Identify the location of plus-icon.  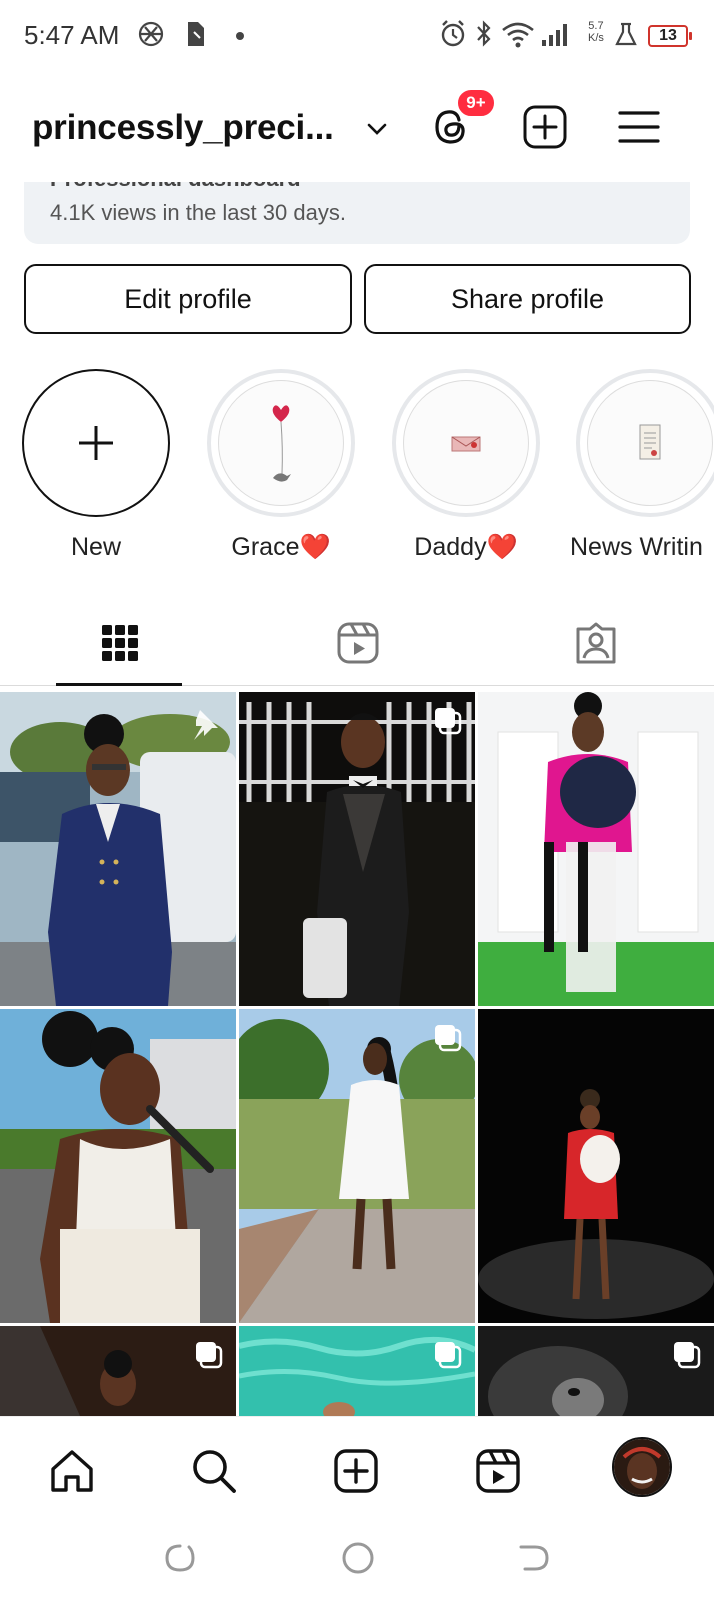
(96, 443).